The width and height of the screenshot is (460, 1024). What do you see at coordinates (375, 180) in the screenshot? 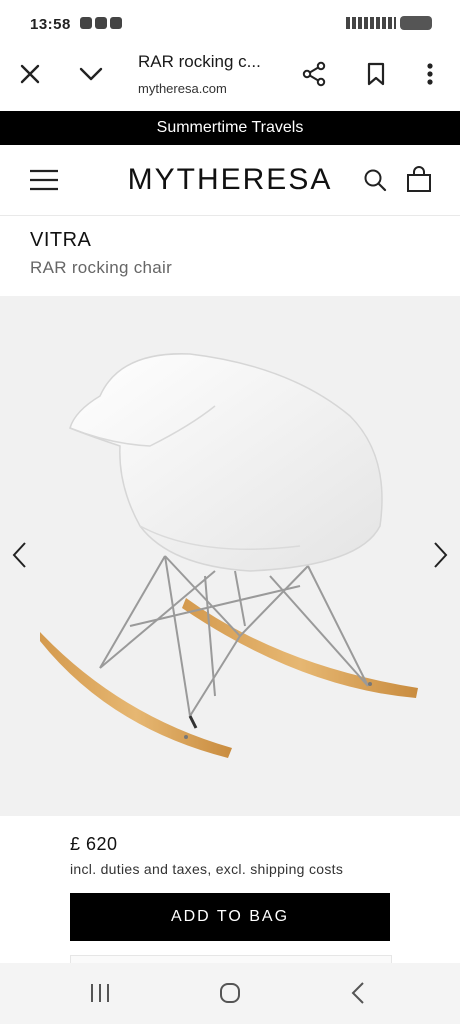
I see `search-icon` at bounding box center [375, 180].